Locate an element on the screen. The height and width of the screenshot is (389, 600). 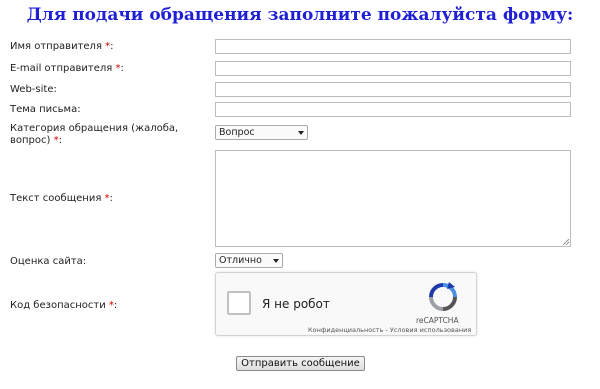
security-label: Код безопасности *: is located at coordinates (64, 305).